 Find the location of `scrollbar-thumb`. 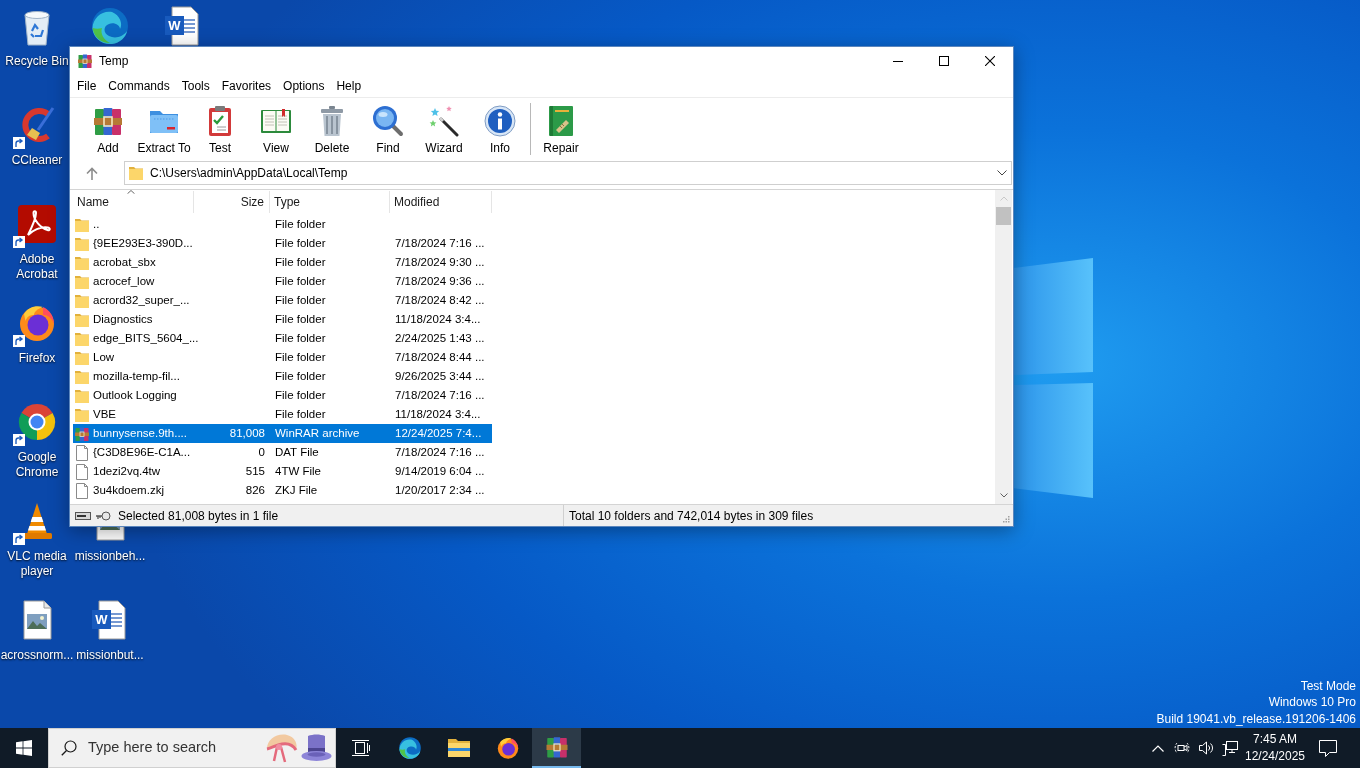

scrollbar-thumb is located at coordinates (1003, 216).